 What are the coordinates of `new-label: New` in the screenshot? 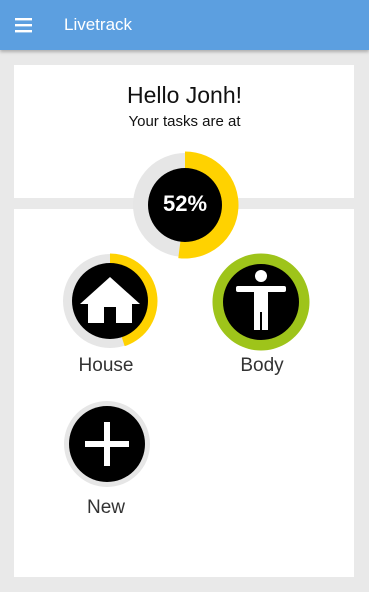 It's located at (106, 508).